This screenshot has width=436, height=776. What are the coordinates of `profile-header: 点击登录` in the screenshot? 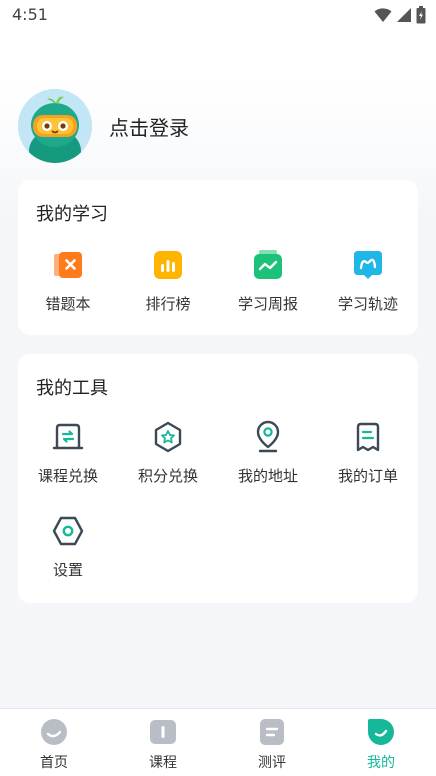 It's located at (218, 126).